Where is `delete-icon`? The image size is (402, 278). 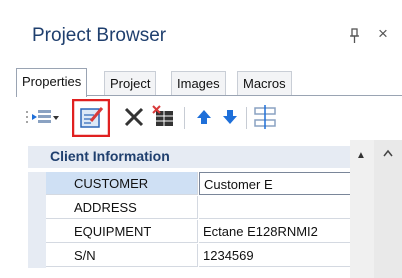
delete-icon is located at coordinates (134, 117).